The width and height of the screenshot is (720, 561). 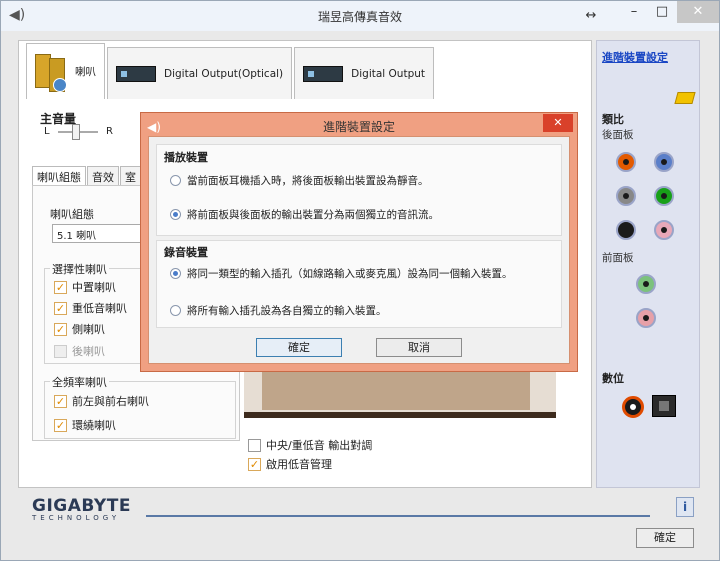 I want to click on gigabyte-logo: GIGABYTE TECHNOLOGY, so click(x=81, y=509).